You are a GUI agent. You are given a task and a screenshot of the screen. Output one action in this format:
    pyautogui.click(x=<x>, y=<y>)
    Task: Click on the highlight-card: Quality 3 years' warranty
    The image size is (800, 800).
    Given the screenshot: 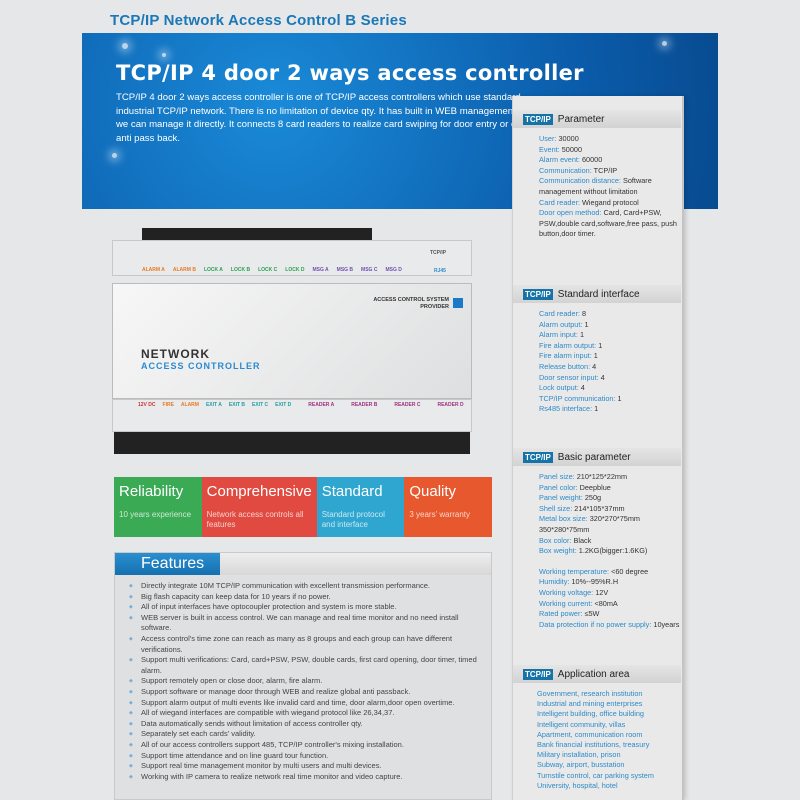 What is the action you would take?
    pyautogui.click(x=448, y=507)
    